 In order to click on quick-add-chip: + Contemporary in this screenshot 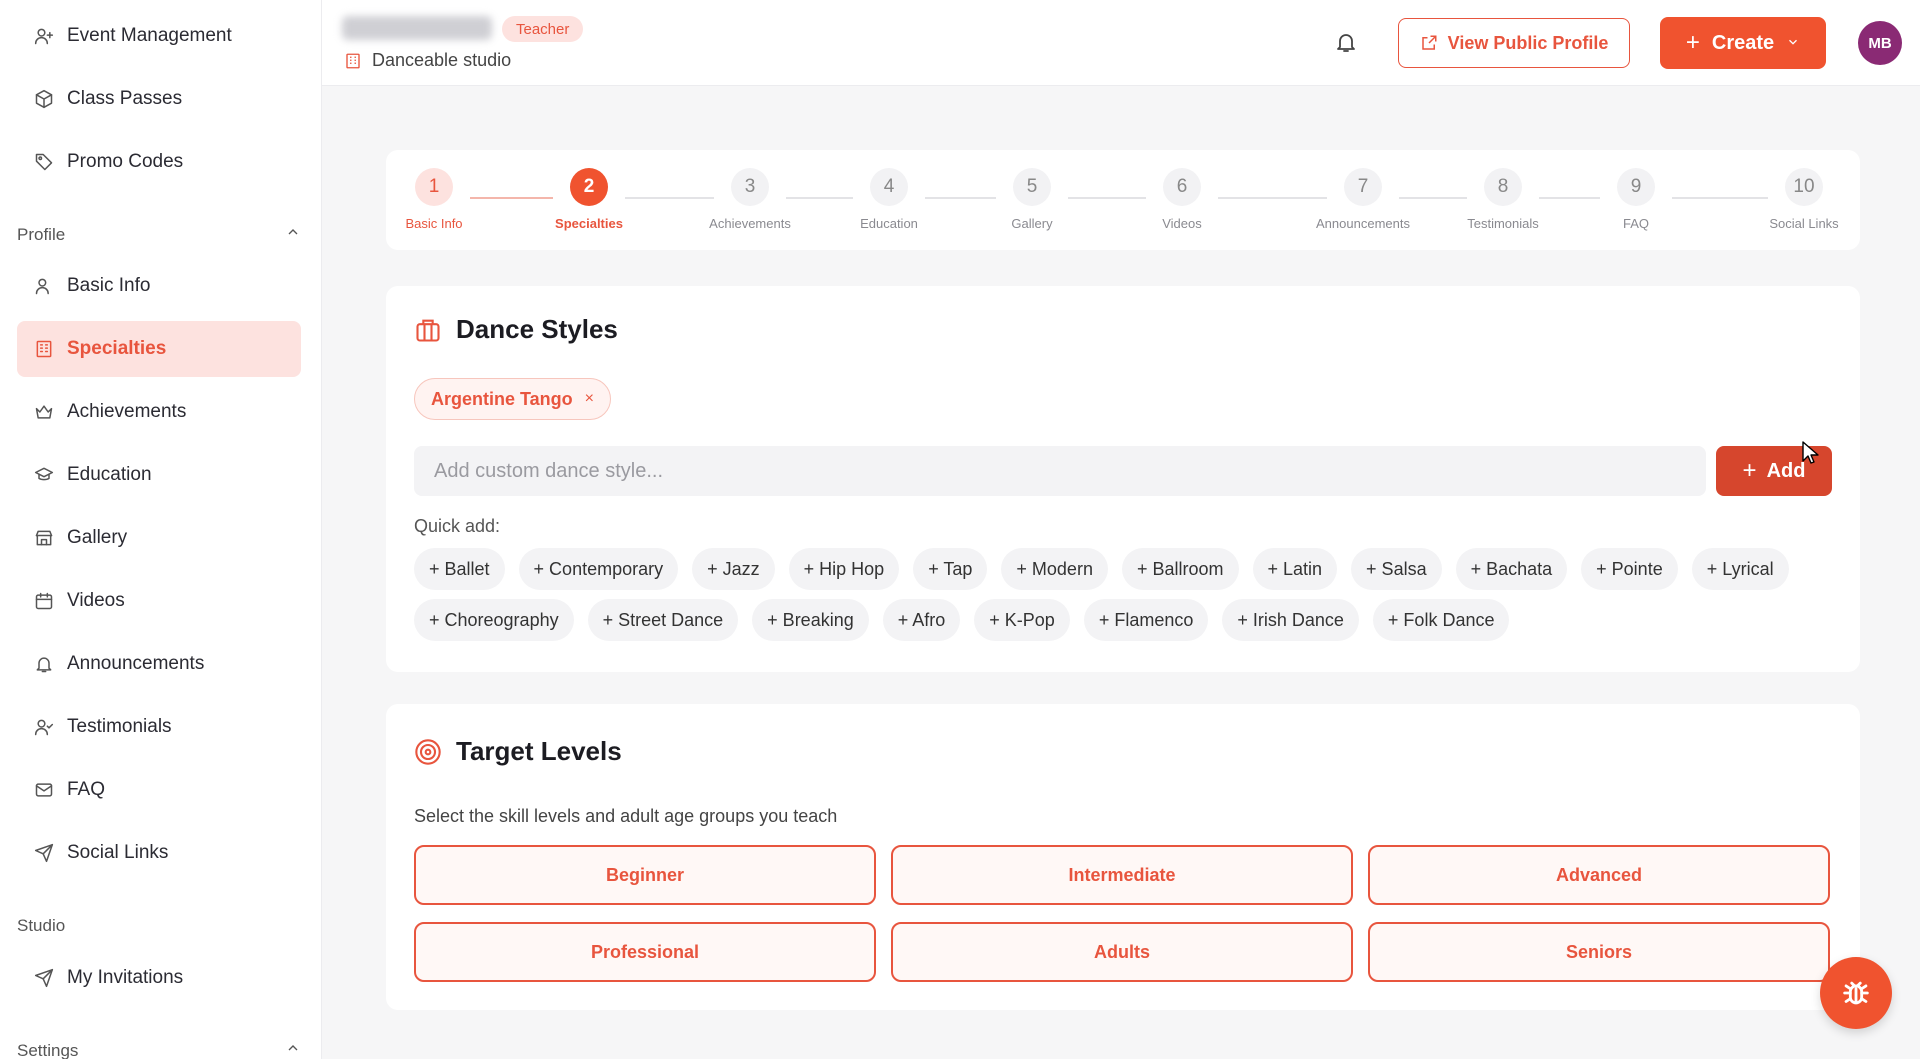, I will do `click(598, 569)`.